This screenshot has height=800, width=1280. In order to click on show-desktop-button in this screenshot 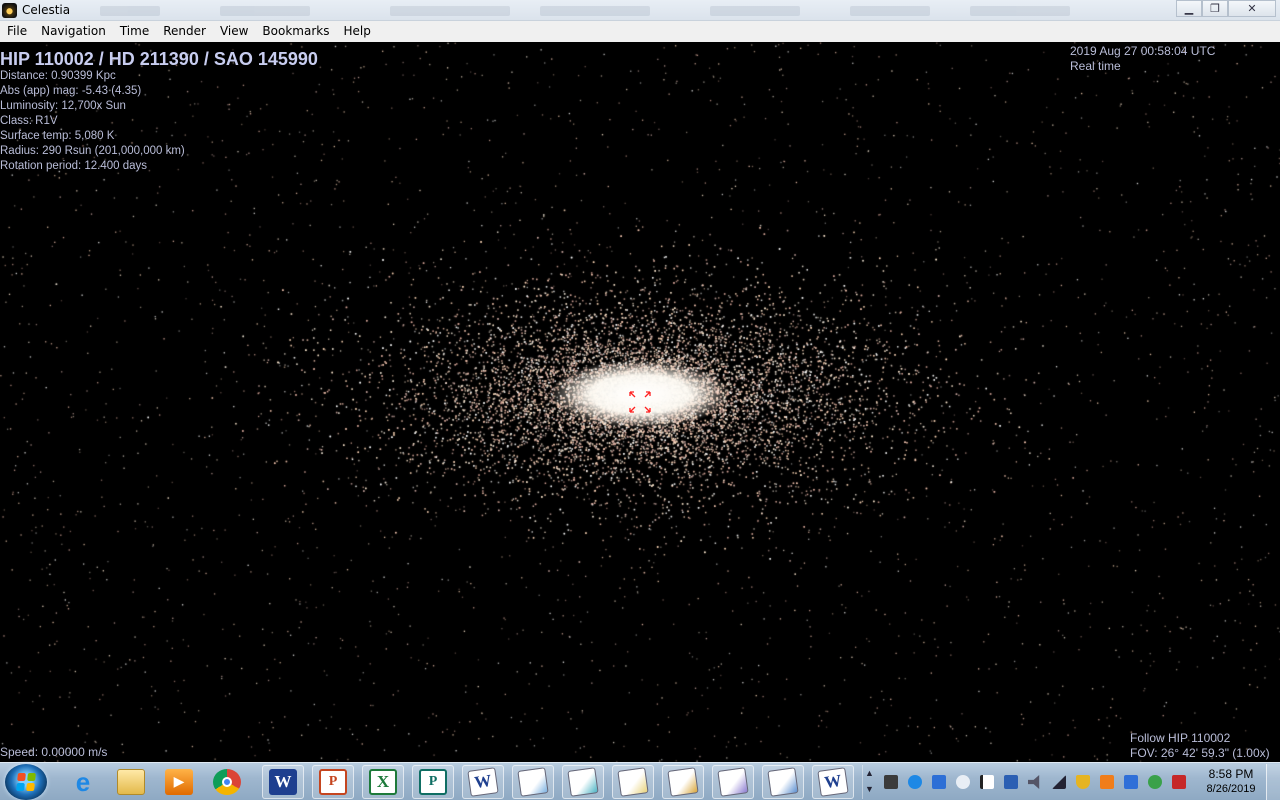, I will do `click(1273, 782)`.